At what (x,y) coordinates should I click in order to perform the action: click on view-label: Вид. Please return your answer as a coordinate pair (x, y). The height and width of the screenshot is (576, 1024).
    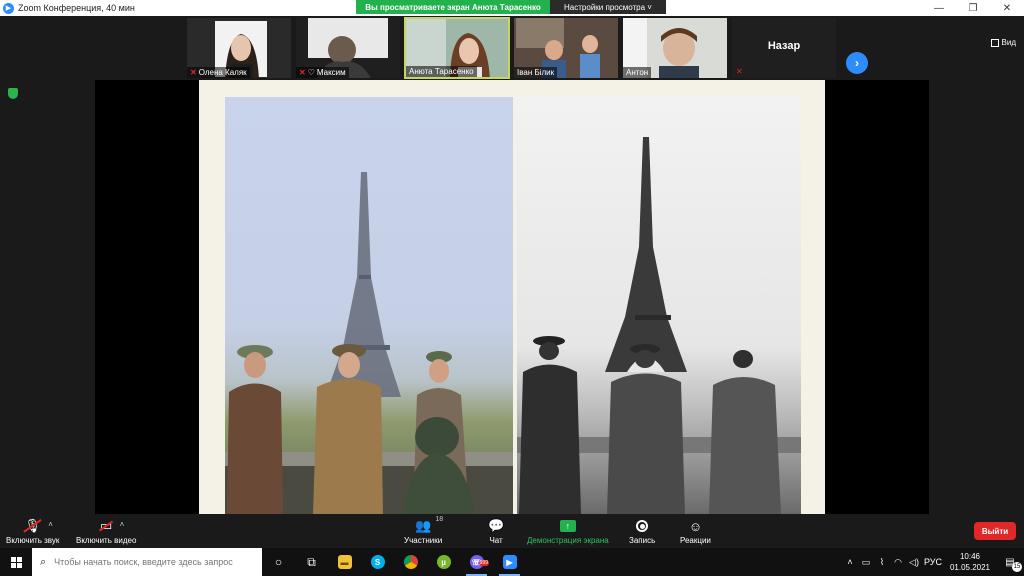
    Looking at the image, I should click on (1008, 42).